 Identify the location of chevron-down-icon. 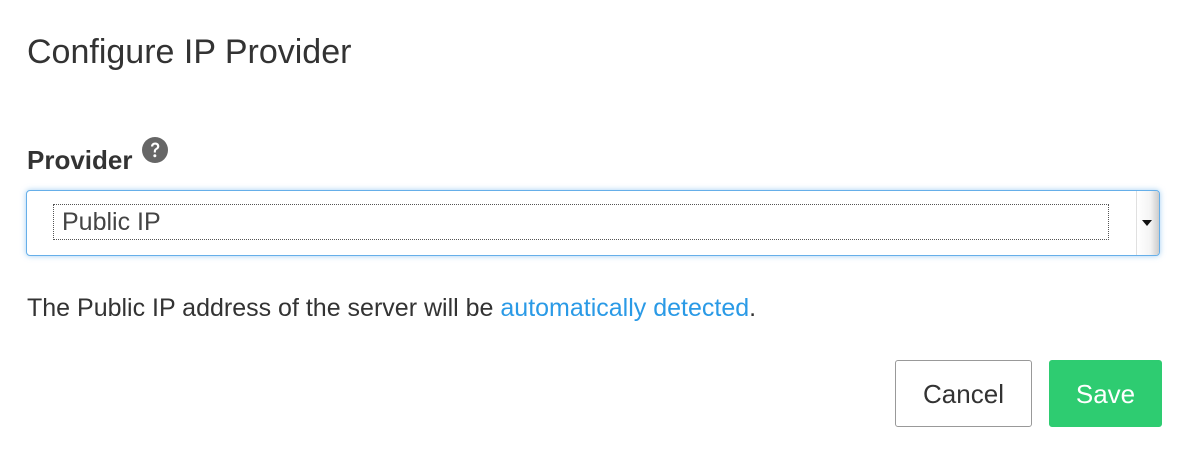
(1147, 223).